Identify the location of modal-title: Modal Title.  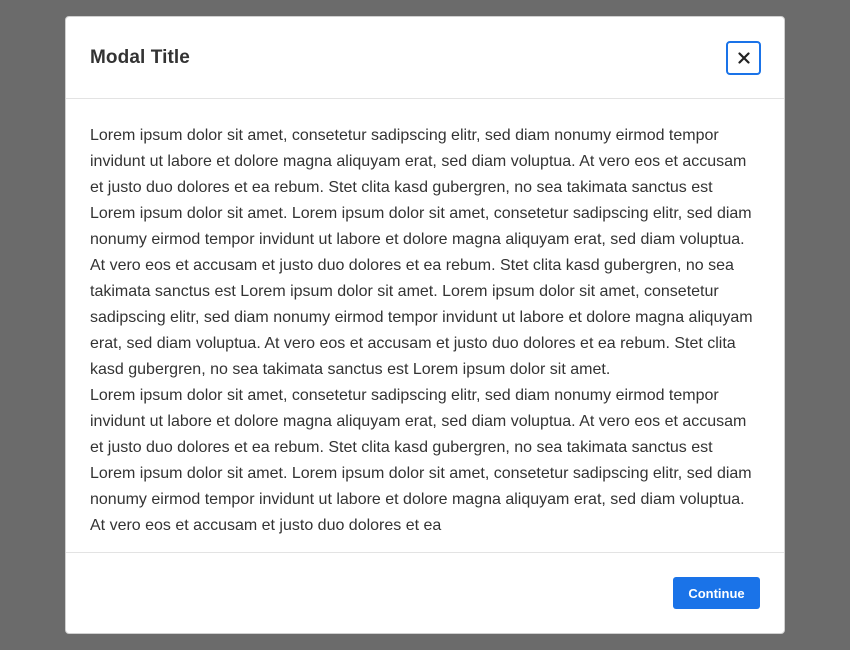
(140, 57).